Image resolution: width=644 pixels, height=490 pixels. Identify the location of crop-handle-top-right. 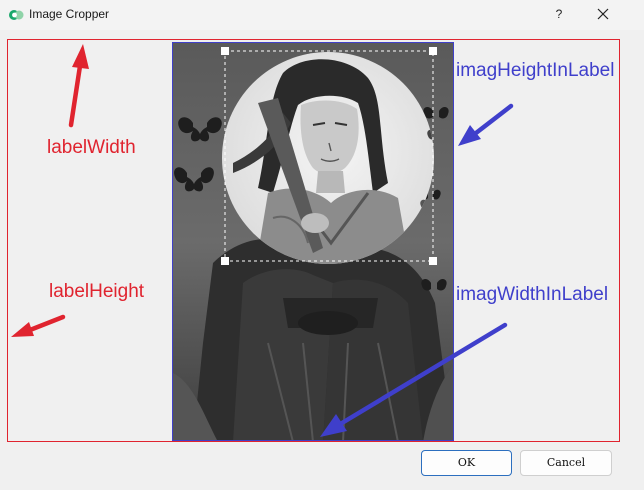
(433, 51).